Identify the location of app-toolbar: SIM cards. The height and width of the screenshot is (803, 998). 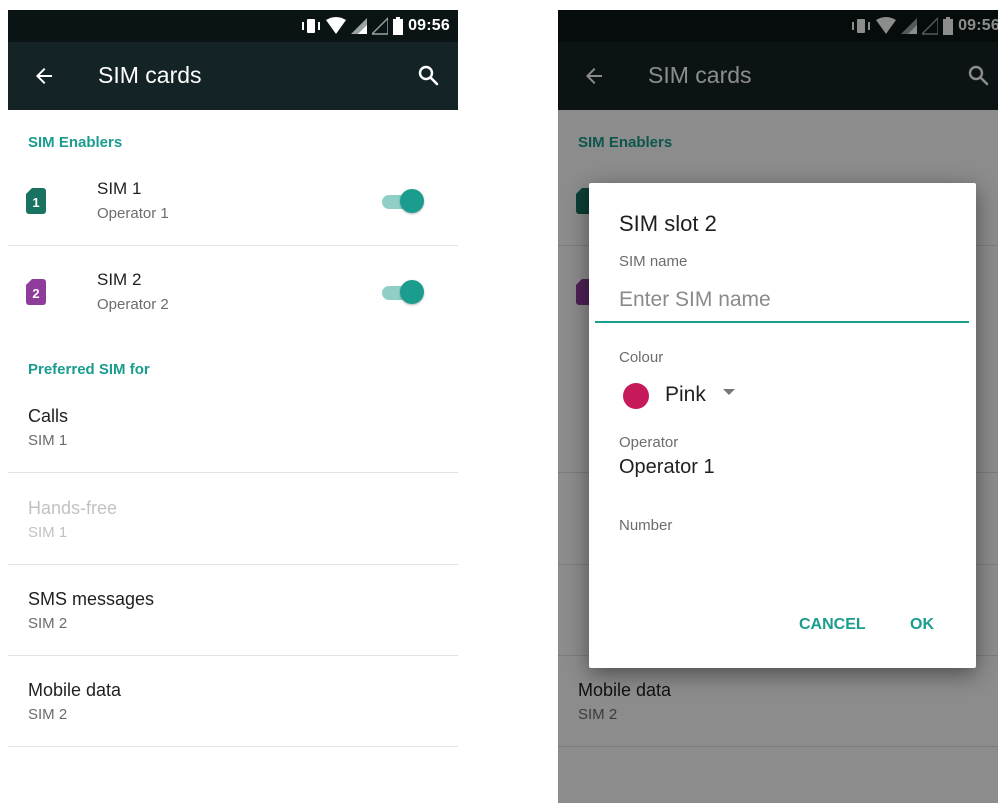
(233, 76).